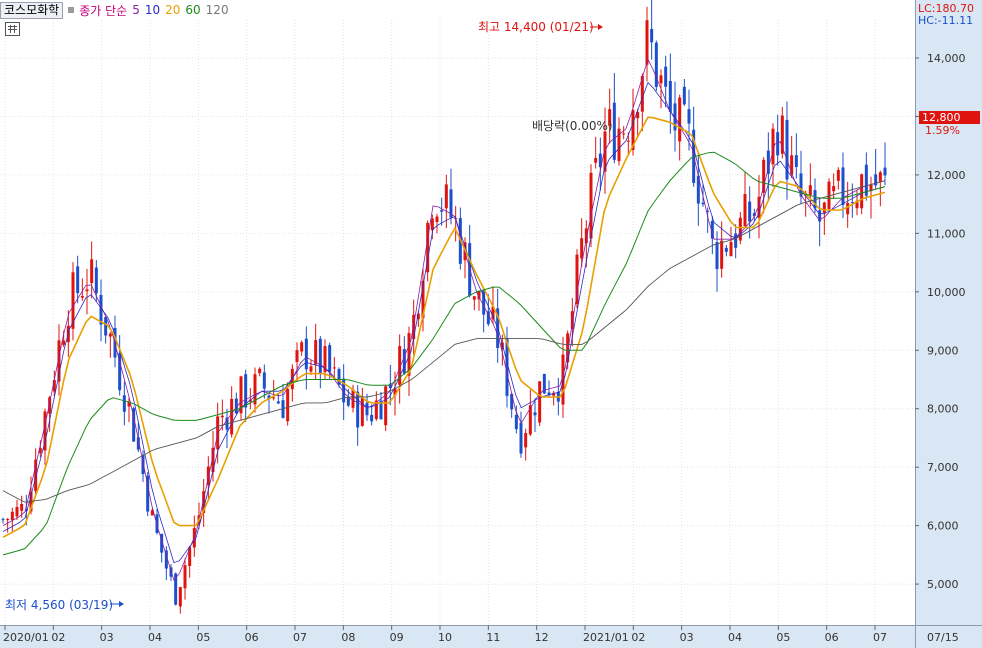  What do you see at coordinates (942, 130) in the screenshot?
I see `change-percent: 1.59%` at bounding box center [942, 130].